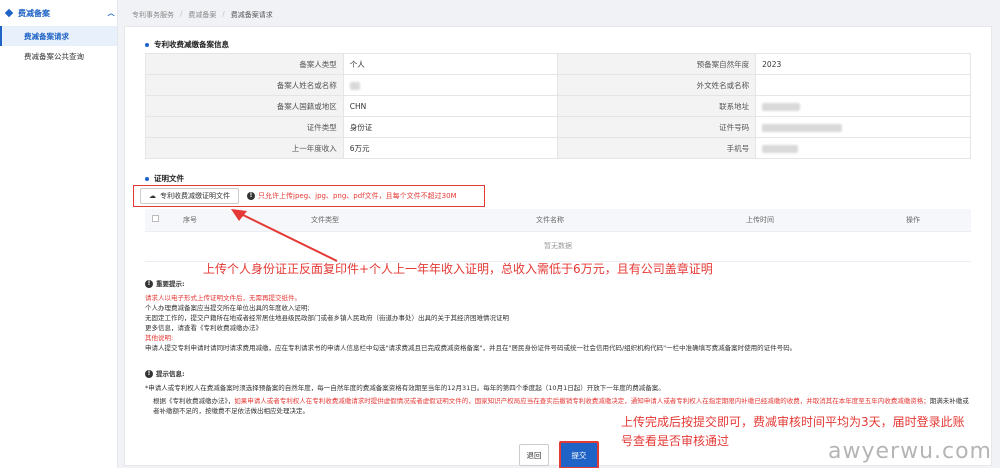  Describe the element at coordinates (284, 235) in the screenshot. I see `annotation-arrow` at that location.